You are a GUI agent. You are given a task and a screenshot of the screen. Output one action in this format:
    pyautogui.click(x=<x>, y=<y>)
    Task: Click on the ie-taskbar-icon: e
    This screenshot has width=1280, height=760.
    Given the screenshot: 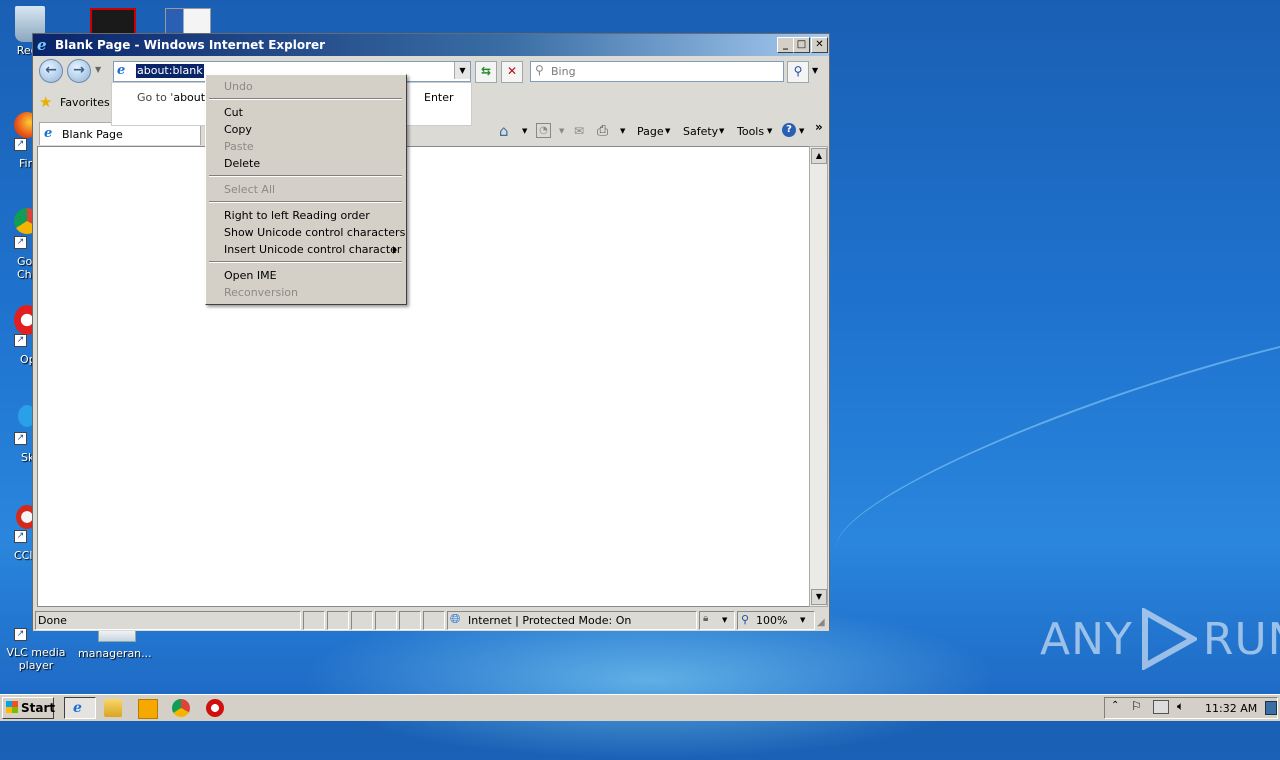 What is the action you would take?
    pyautogui.click(x=77, y=708)
    